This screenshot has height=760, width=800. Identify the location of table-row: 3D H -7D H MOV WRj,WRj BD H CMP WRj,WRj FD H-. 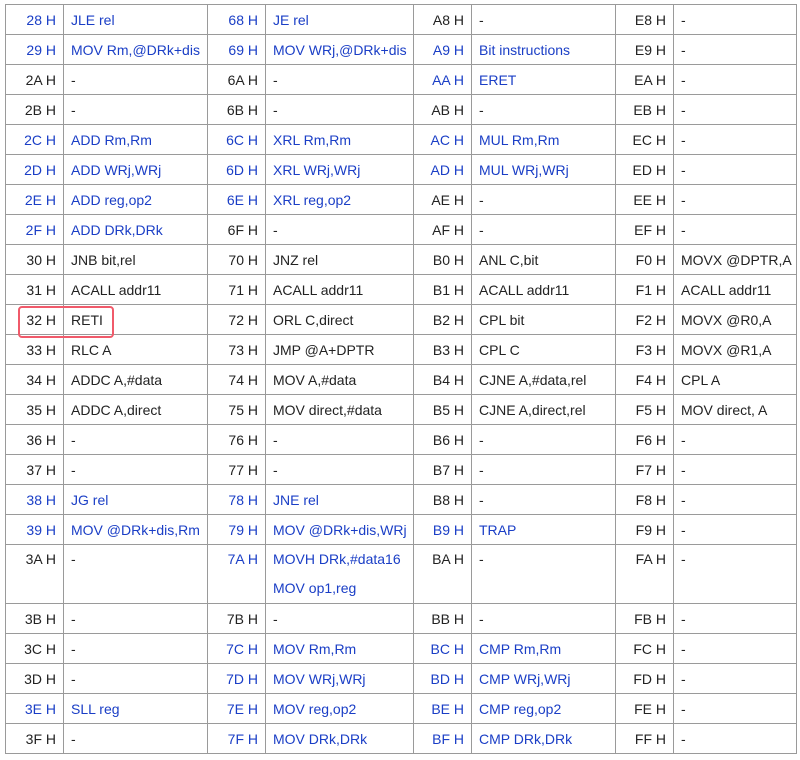
(401, 678).